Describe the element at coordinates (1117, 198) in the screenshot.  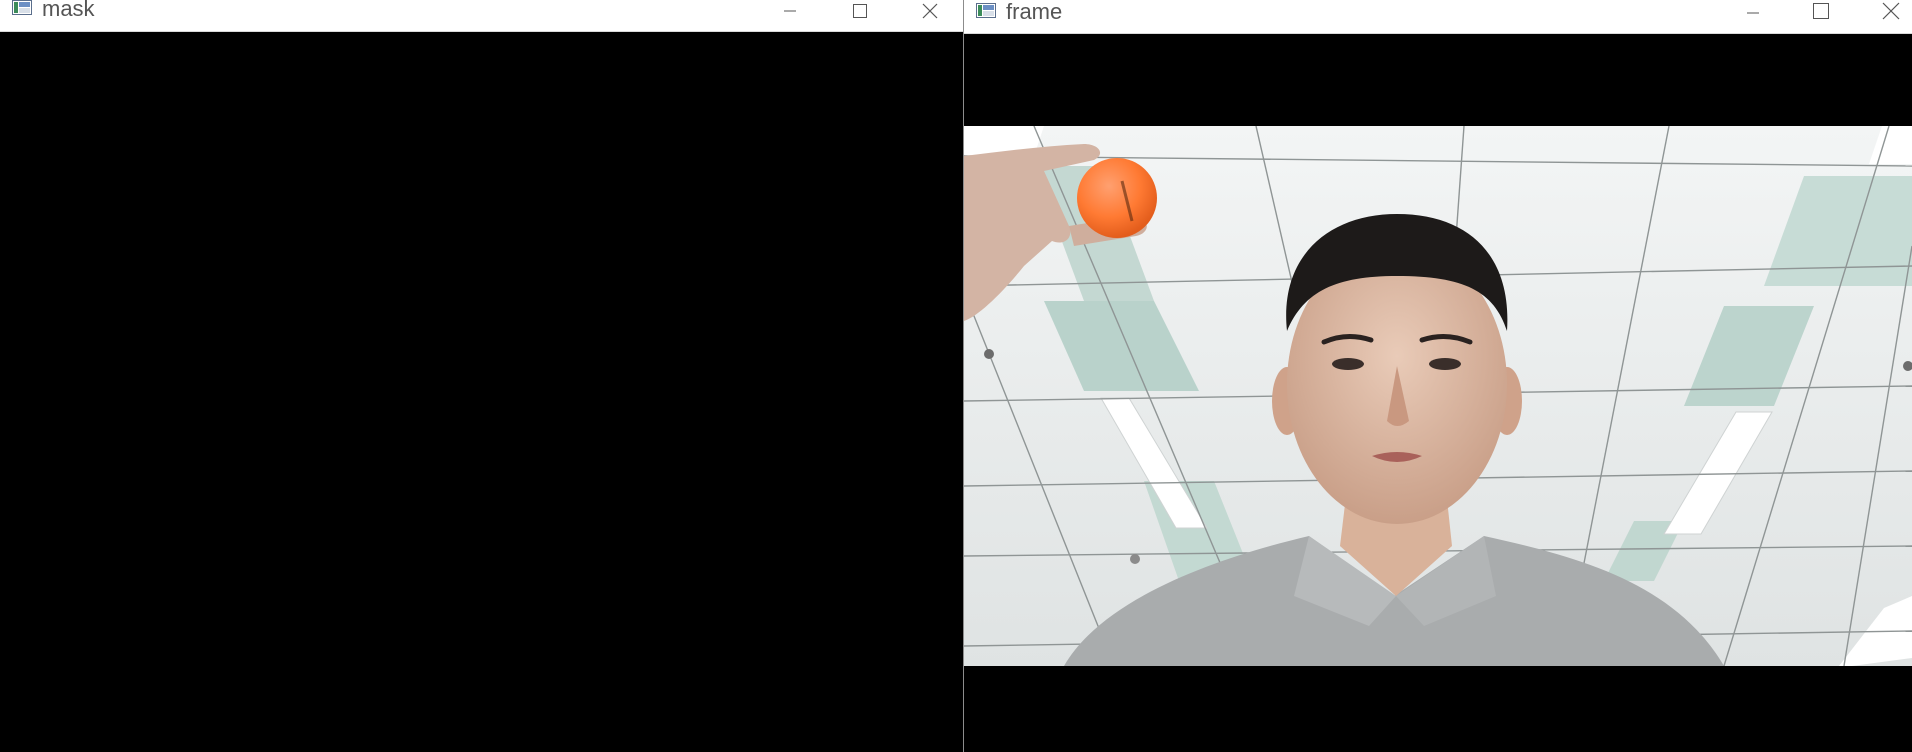
I see `orange-ball` at that location.